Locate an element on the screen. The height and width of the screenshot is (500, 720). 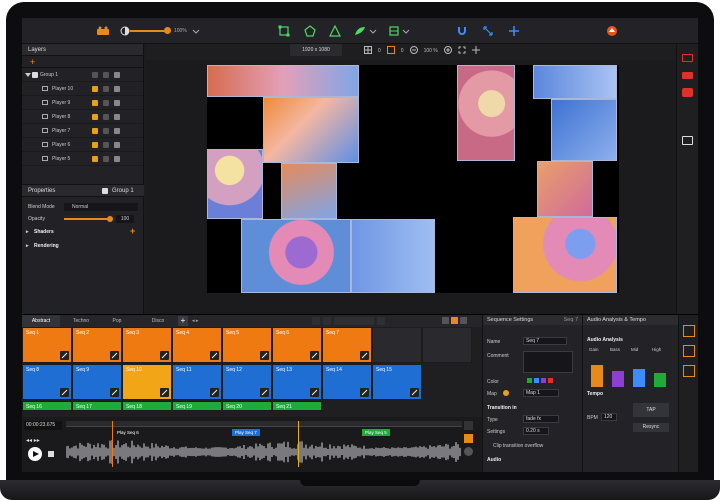
layer-row: Player 9 is located at coordinates (82, 103).